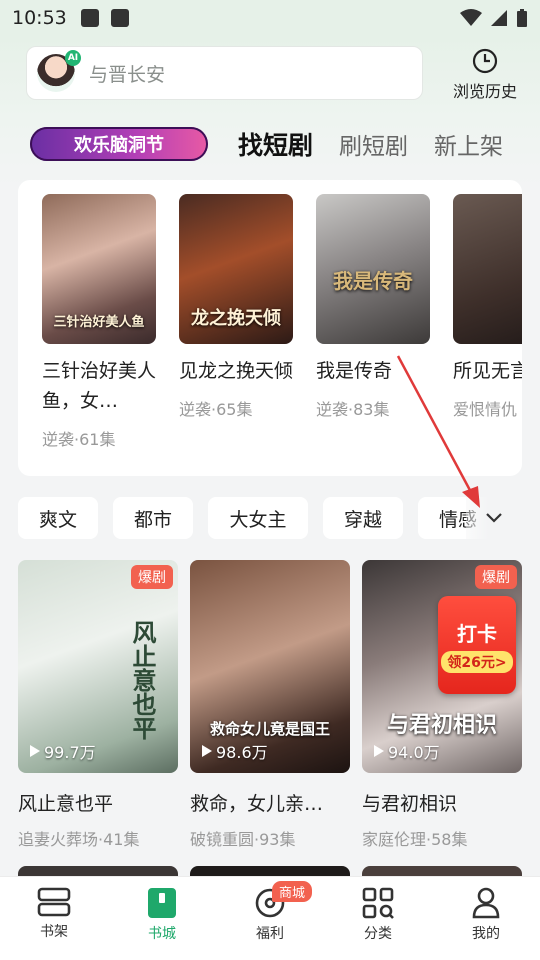  I want to click on drama-poster: 与君初相识 爆剧 打卡 领26元> 94.0万, so click(442, 666).